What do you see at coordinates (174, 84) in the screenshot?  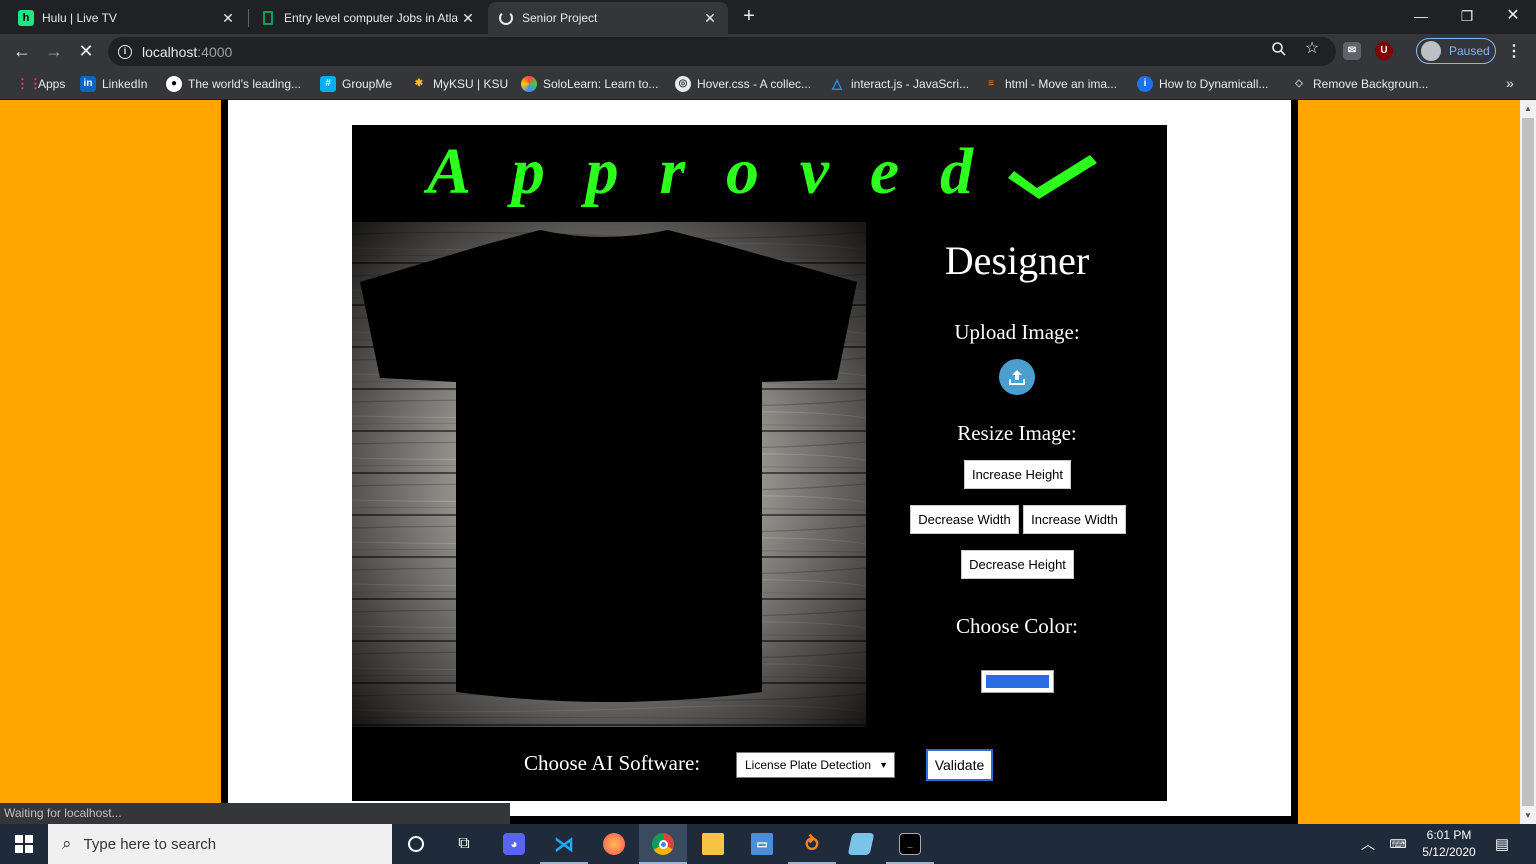 I see `github-icon: ●` at bounding box center [174, 84].